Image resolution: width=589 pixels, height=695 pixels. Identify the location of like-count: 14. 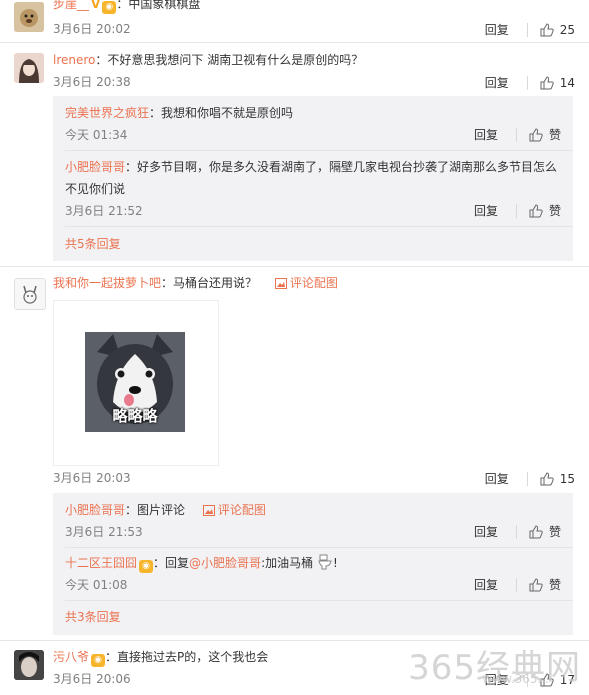
(567, 82).